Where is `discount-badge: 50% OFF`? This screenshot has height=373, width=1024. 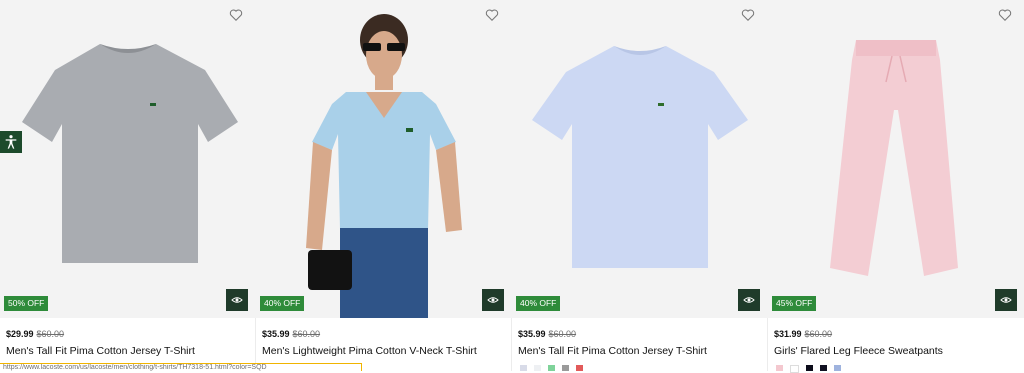
discount-badge: 50% OFF is located at coordinates (26, 303).